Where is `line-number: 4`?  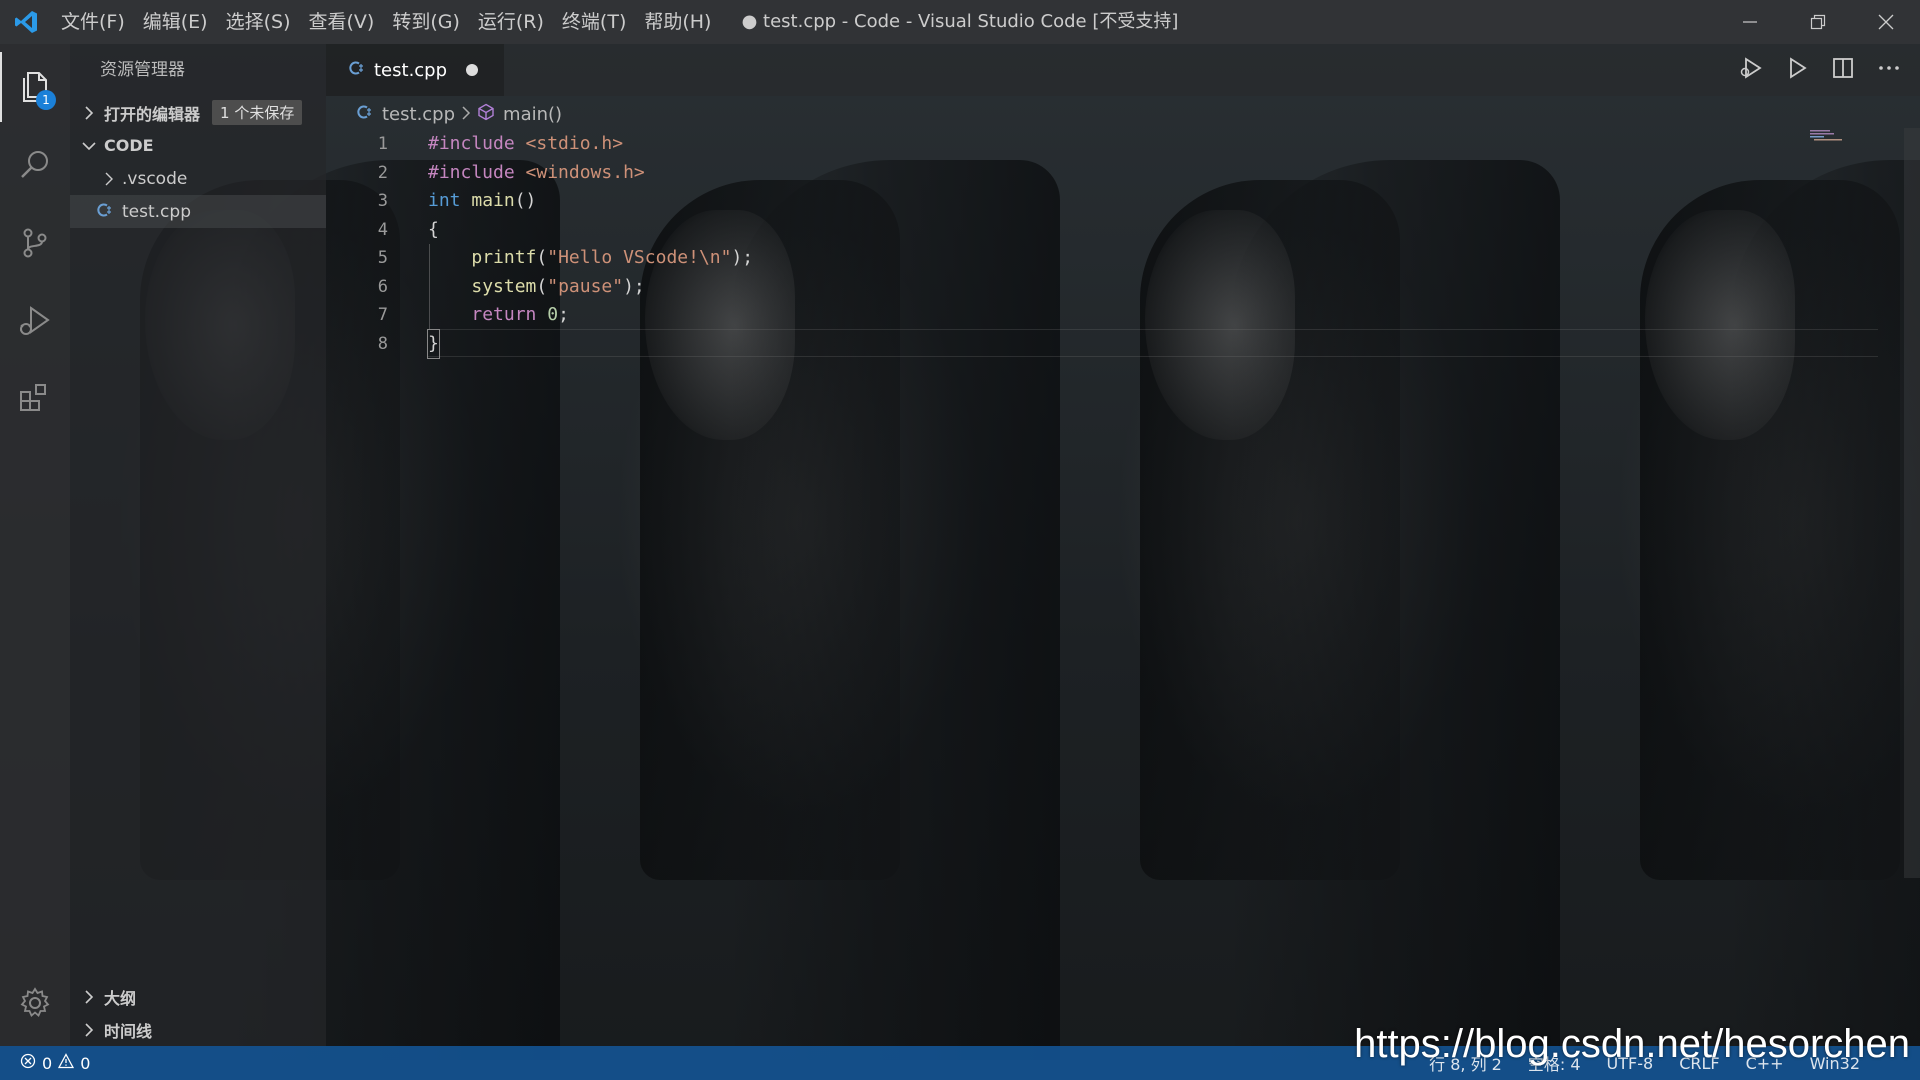
line-number: 4 is located at coordinates (382, 229).